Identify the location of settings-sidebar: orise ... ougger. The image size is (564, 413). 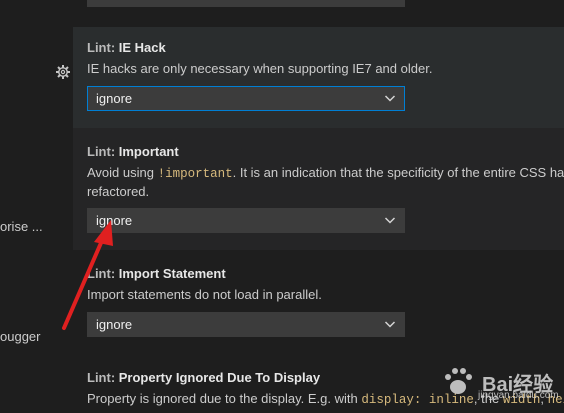
(36, 206).